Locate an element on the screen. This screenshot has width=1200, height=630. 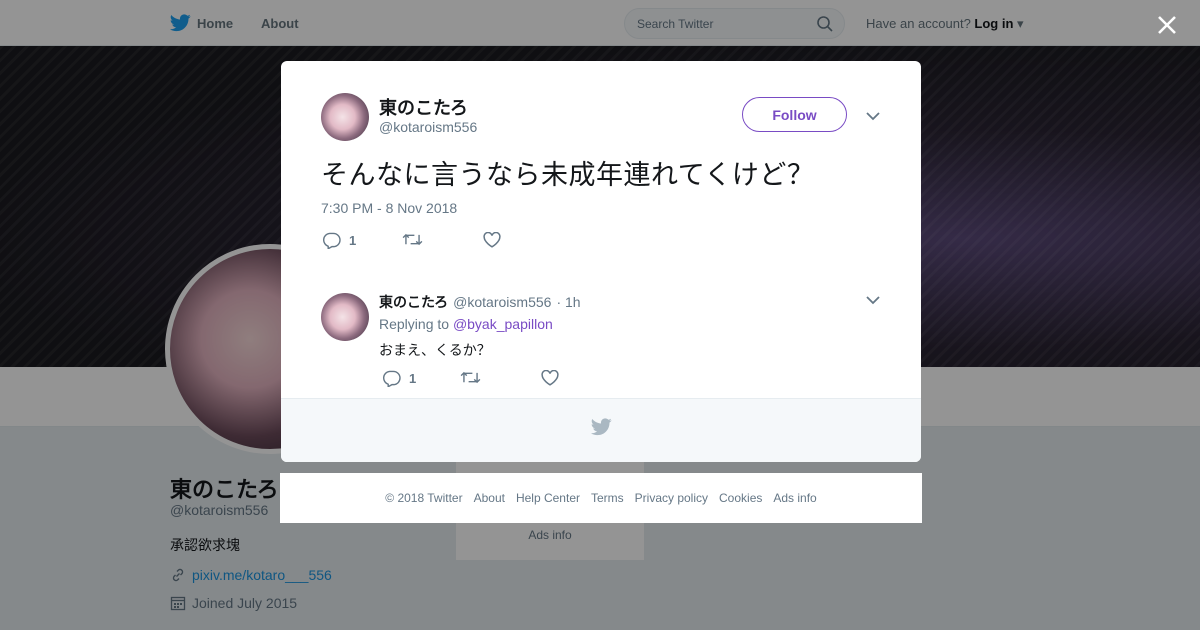
reply-header: 東のこたろ @kotaroism556 · 1h is located at coordinates (480, 302).